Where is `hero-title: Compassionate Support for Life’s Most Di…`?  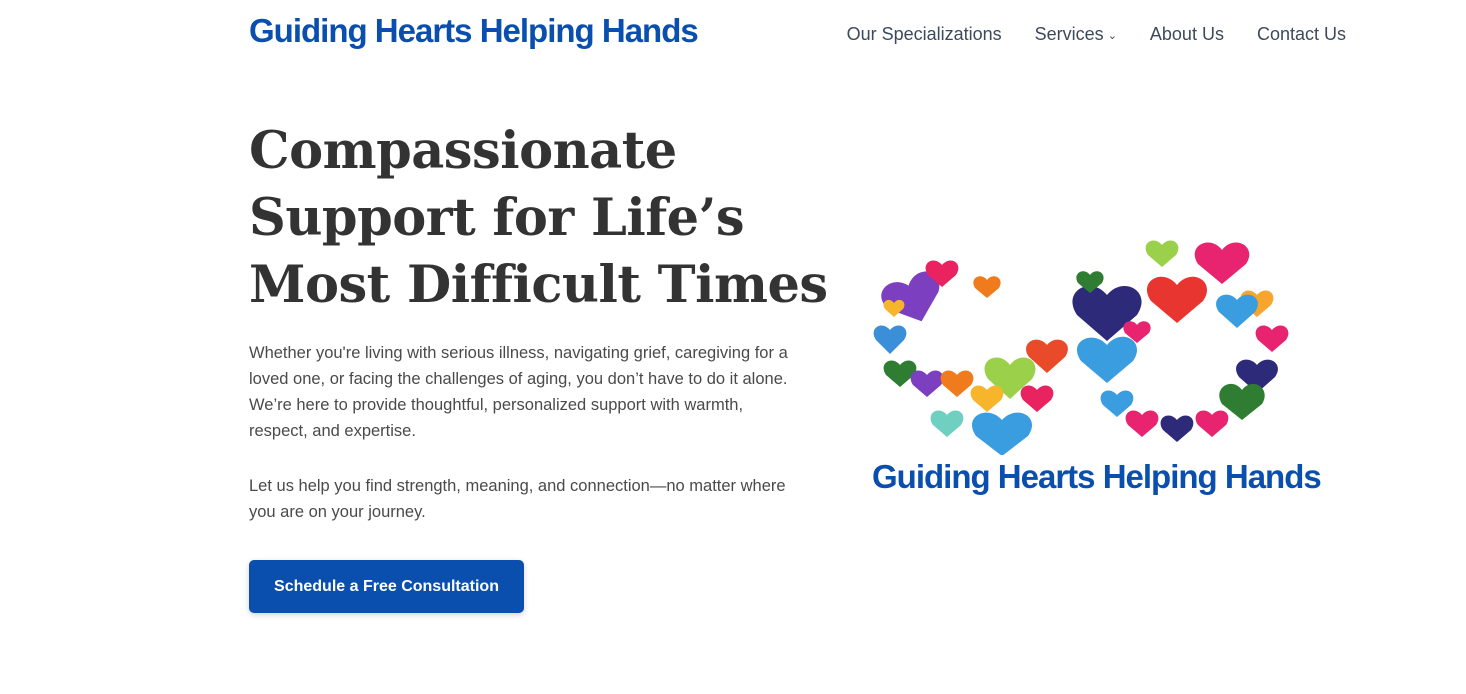
hero-title: Compassionate Support for Life’s Most Di… is located at coordinates (538, 218).